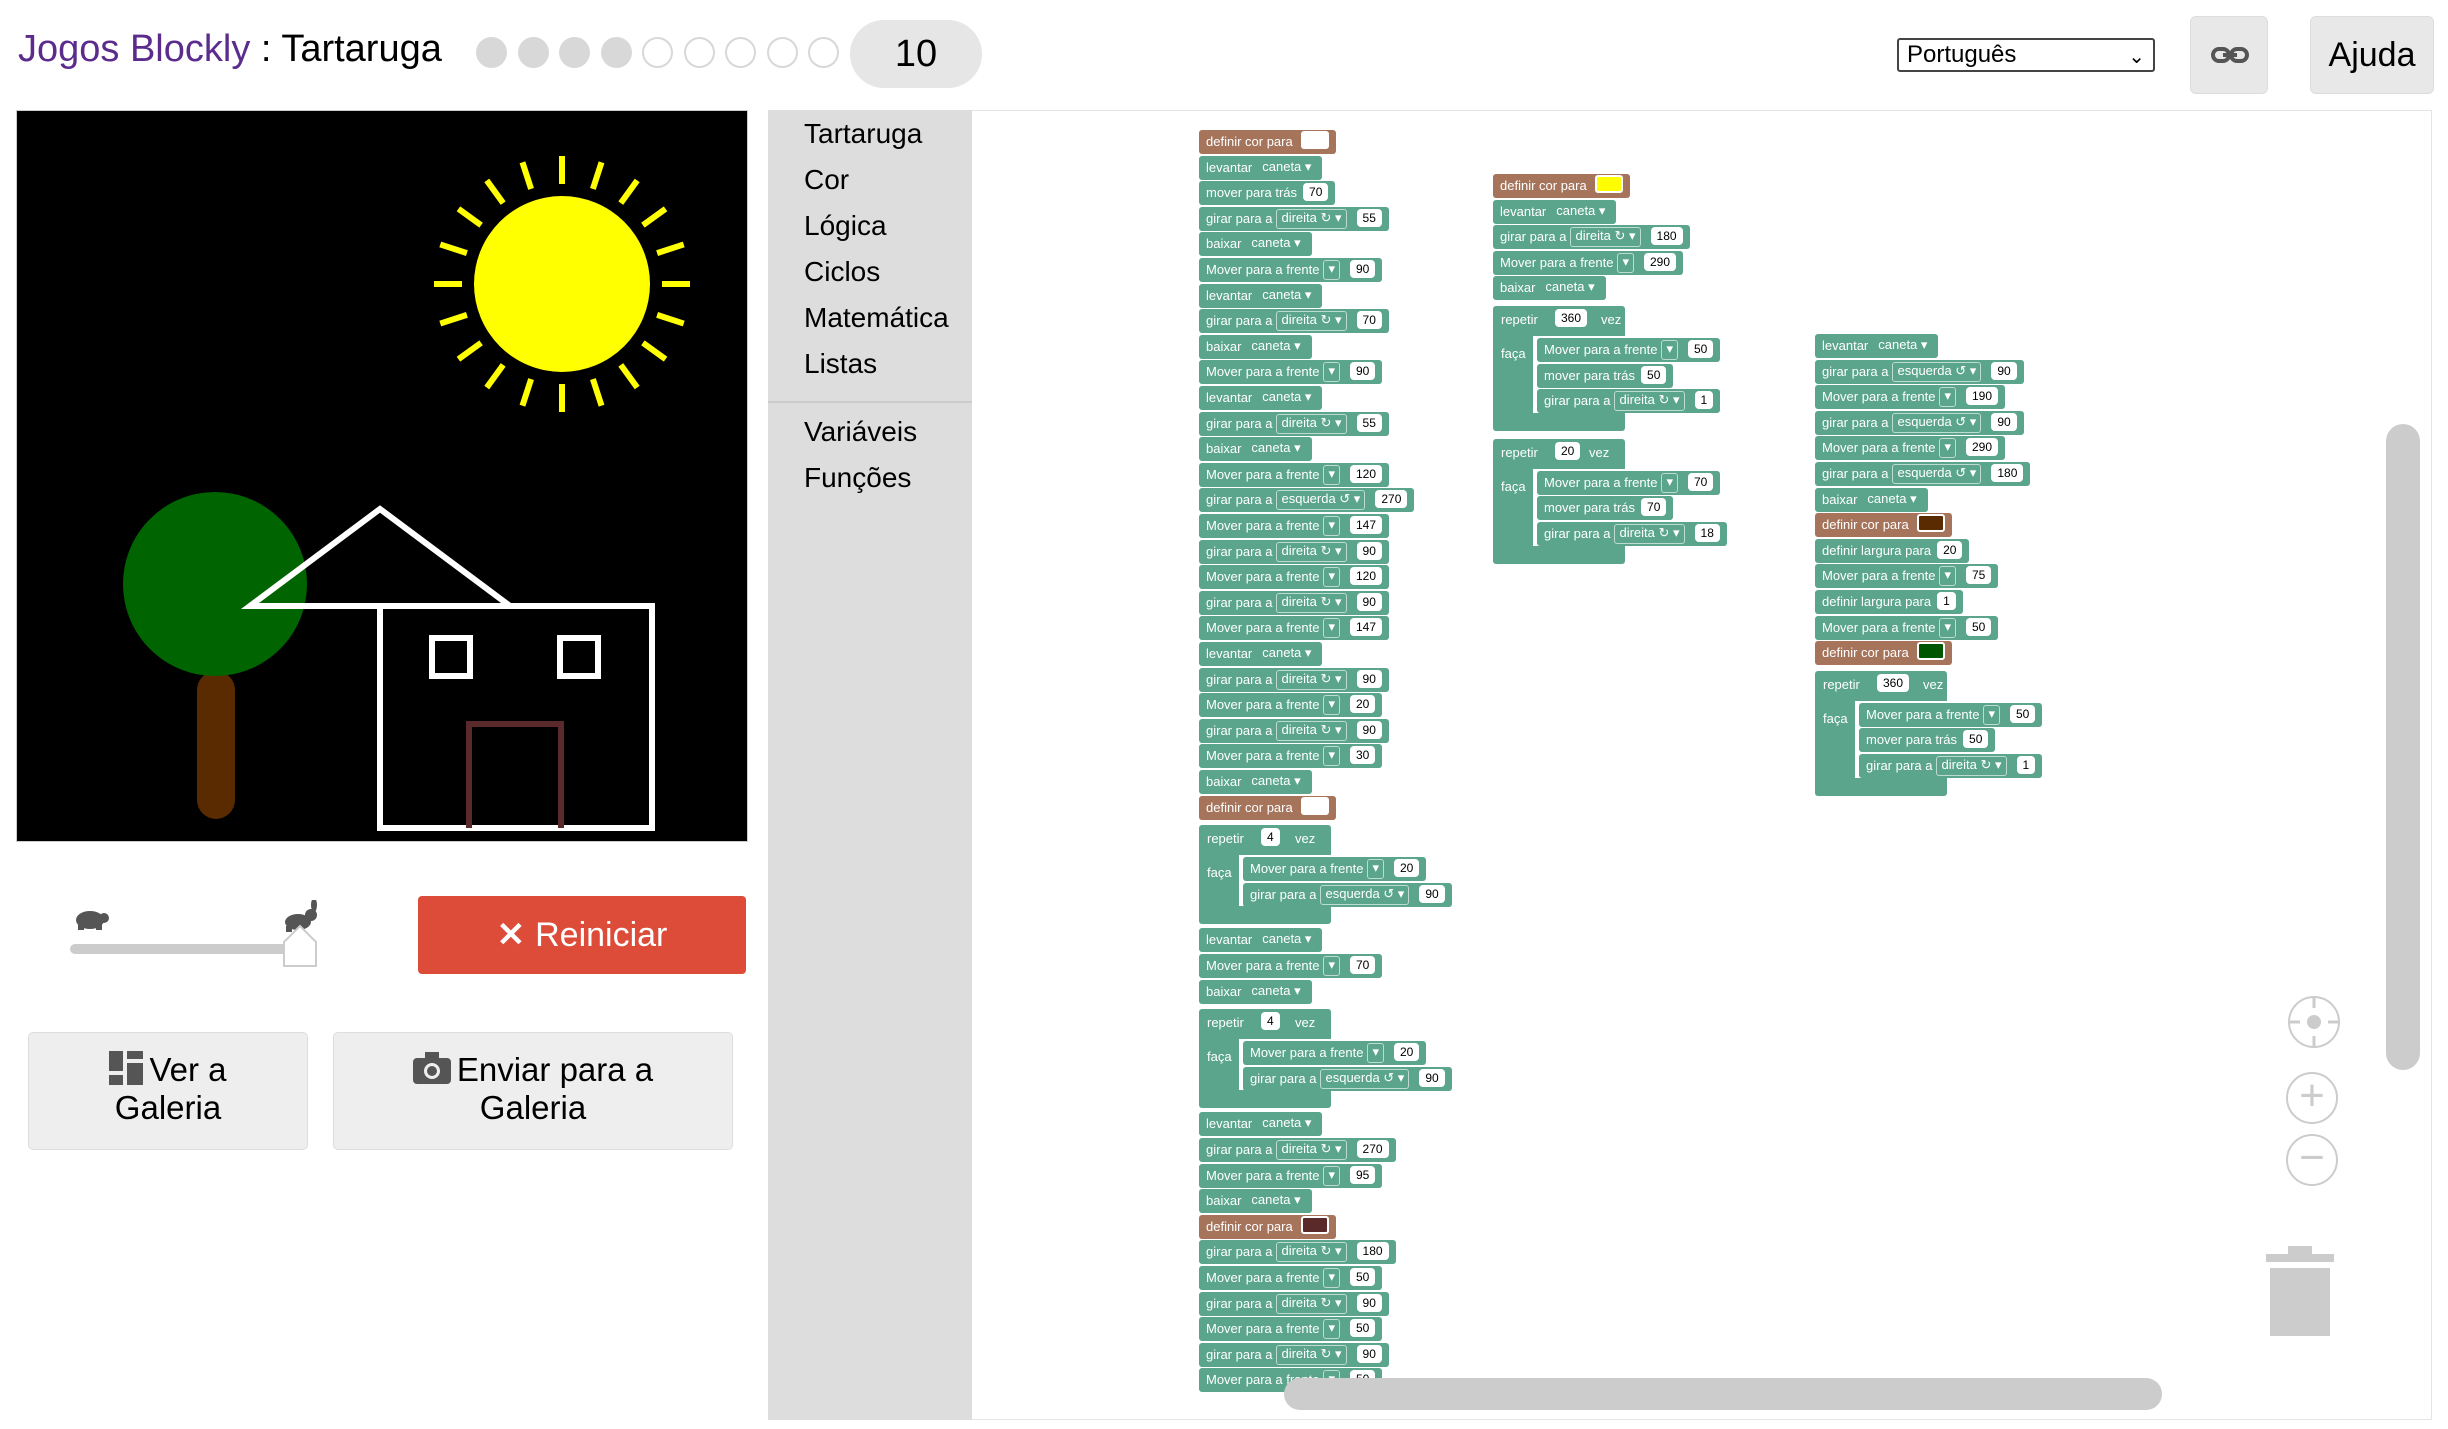 The width and height of the screenshot is (2448, 1429). Describe the element at coordinates (916, 54) in the screenshot. I see `current-level-badge: 10` at that location.